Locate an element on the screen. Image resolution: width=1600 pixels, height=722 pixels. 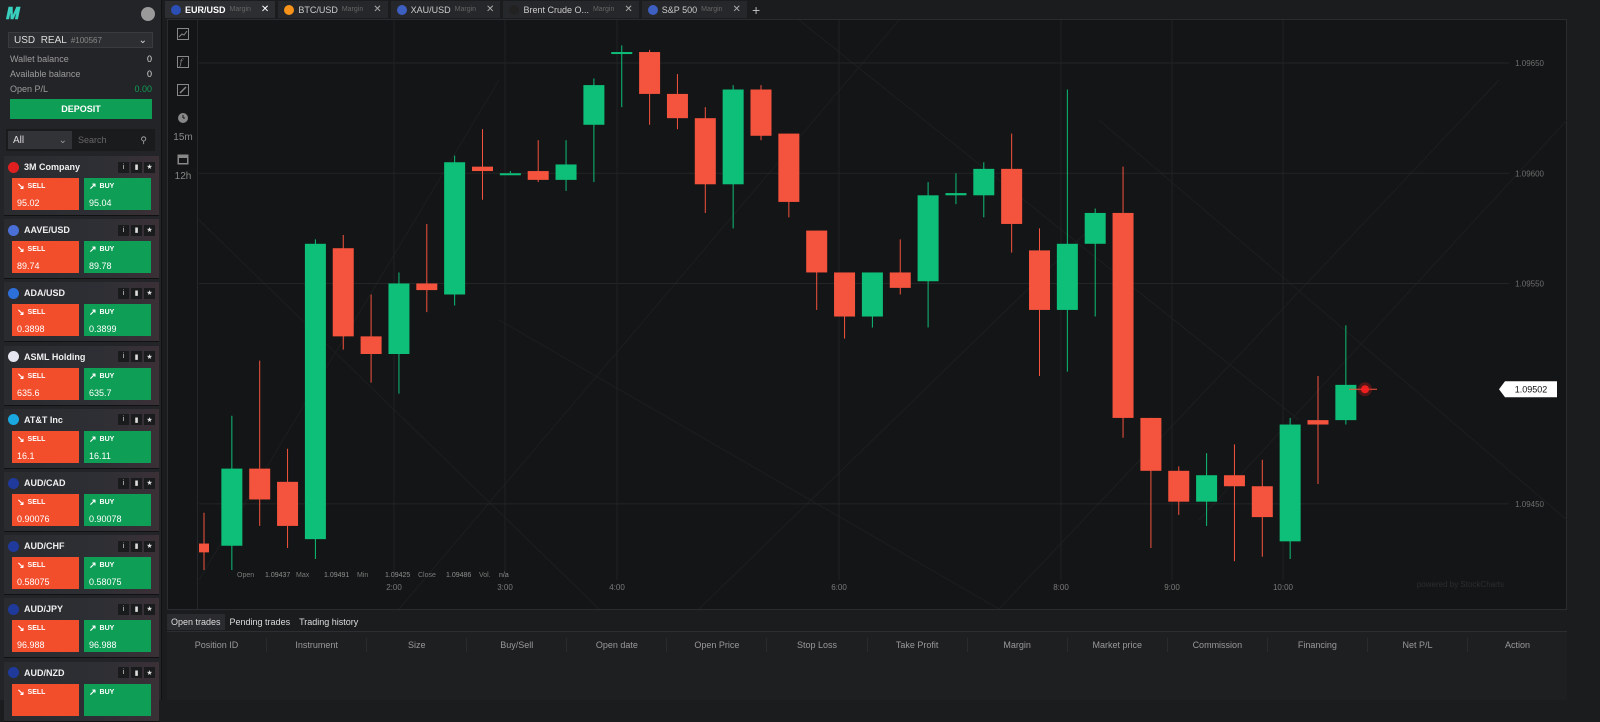
table-column-header: Open Price is located at coordinates (717, 645).